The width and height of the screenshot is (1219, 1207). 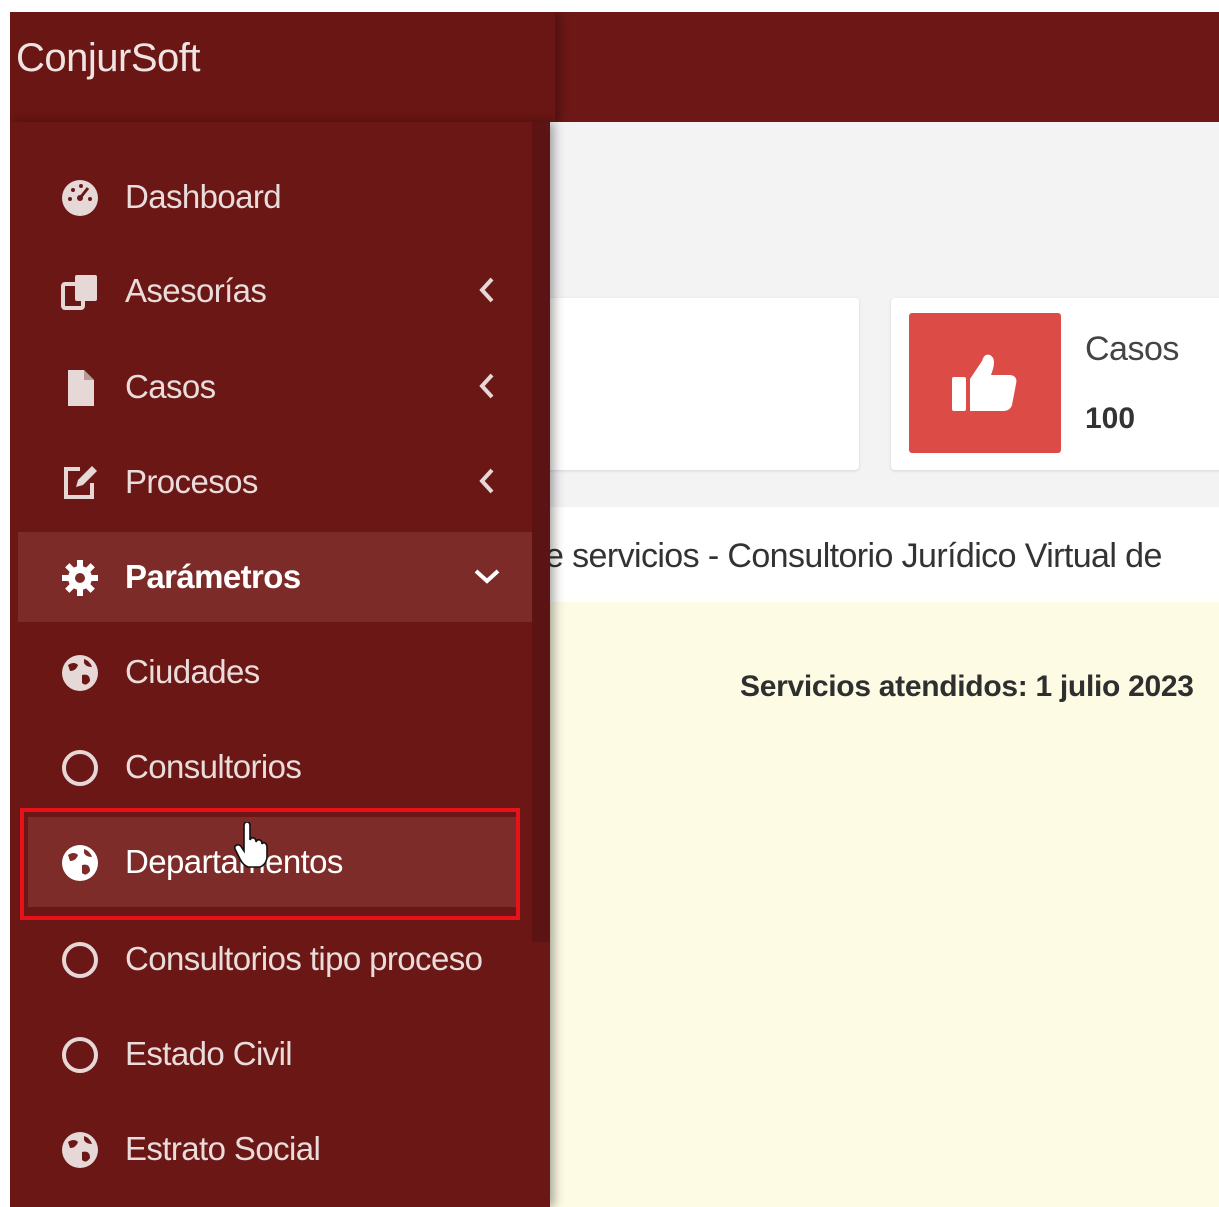 I want to click on sidebar-item-estrato-social: Estrato Social, so click(x=280, y=1149).